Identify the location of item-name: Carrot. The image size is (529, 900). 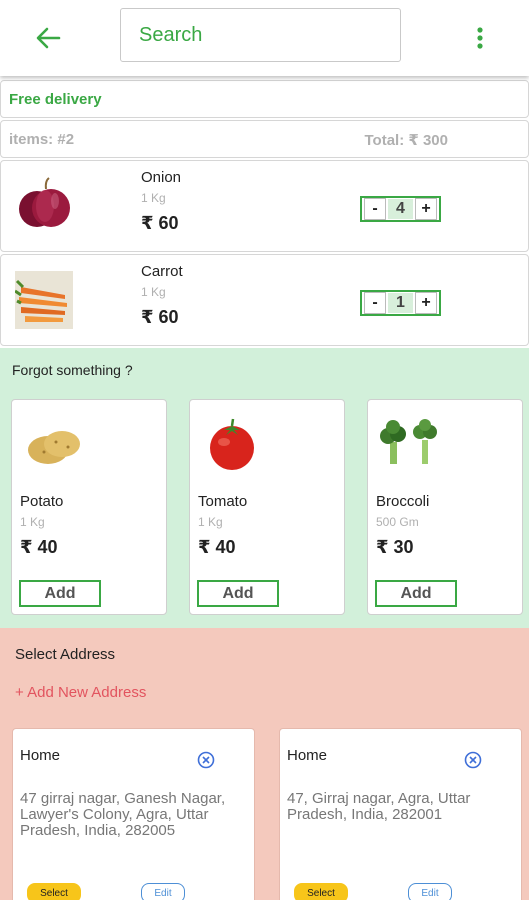
(162, 271).